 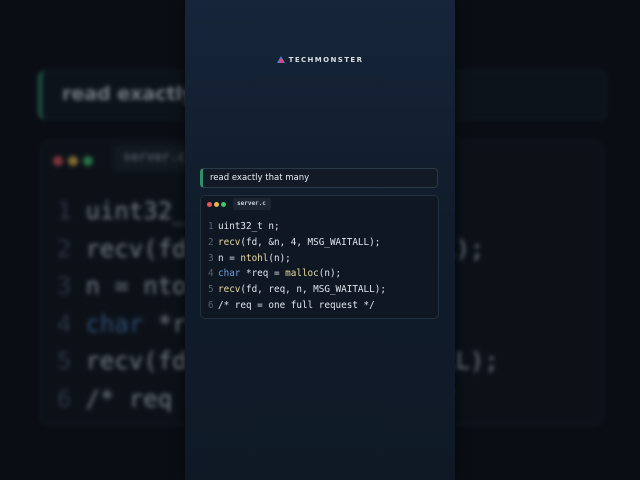 What do you see at coordinates (313, 290) in the screenshot?
I see `code-token: (fd, req, n, MSG_WAITALL);` at bounding box center [313, 290].